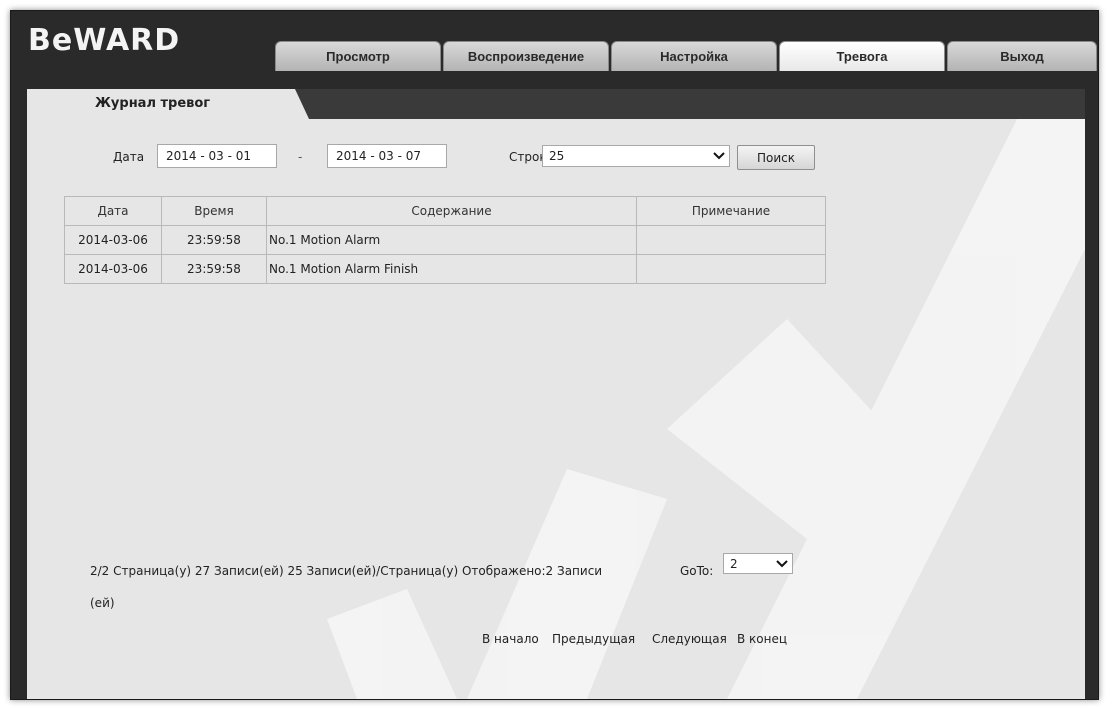  What do you see at coordinates (762, 639) in the screenshot?
I see `last-page-link: В конец` at bounding box center [762, 639].